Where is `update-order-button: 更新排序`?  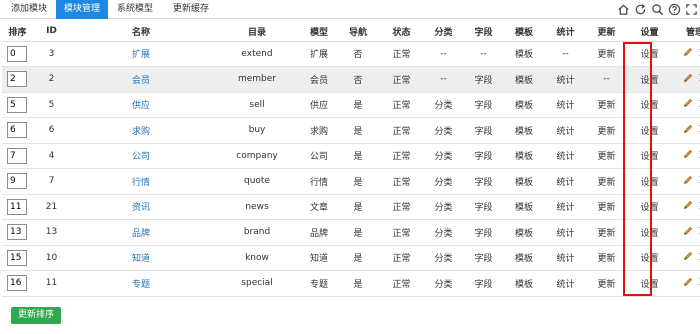 update-order-button: 更新排序 is located at coordinates (36, 315).